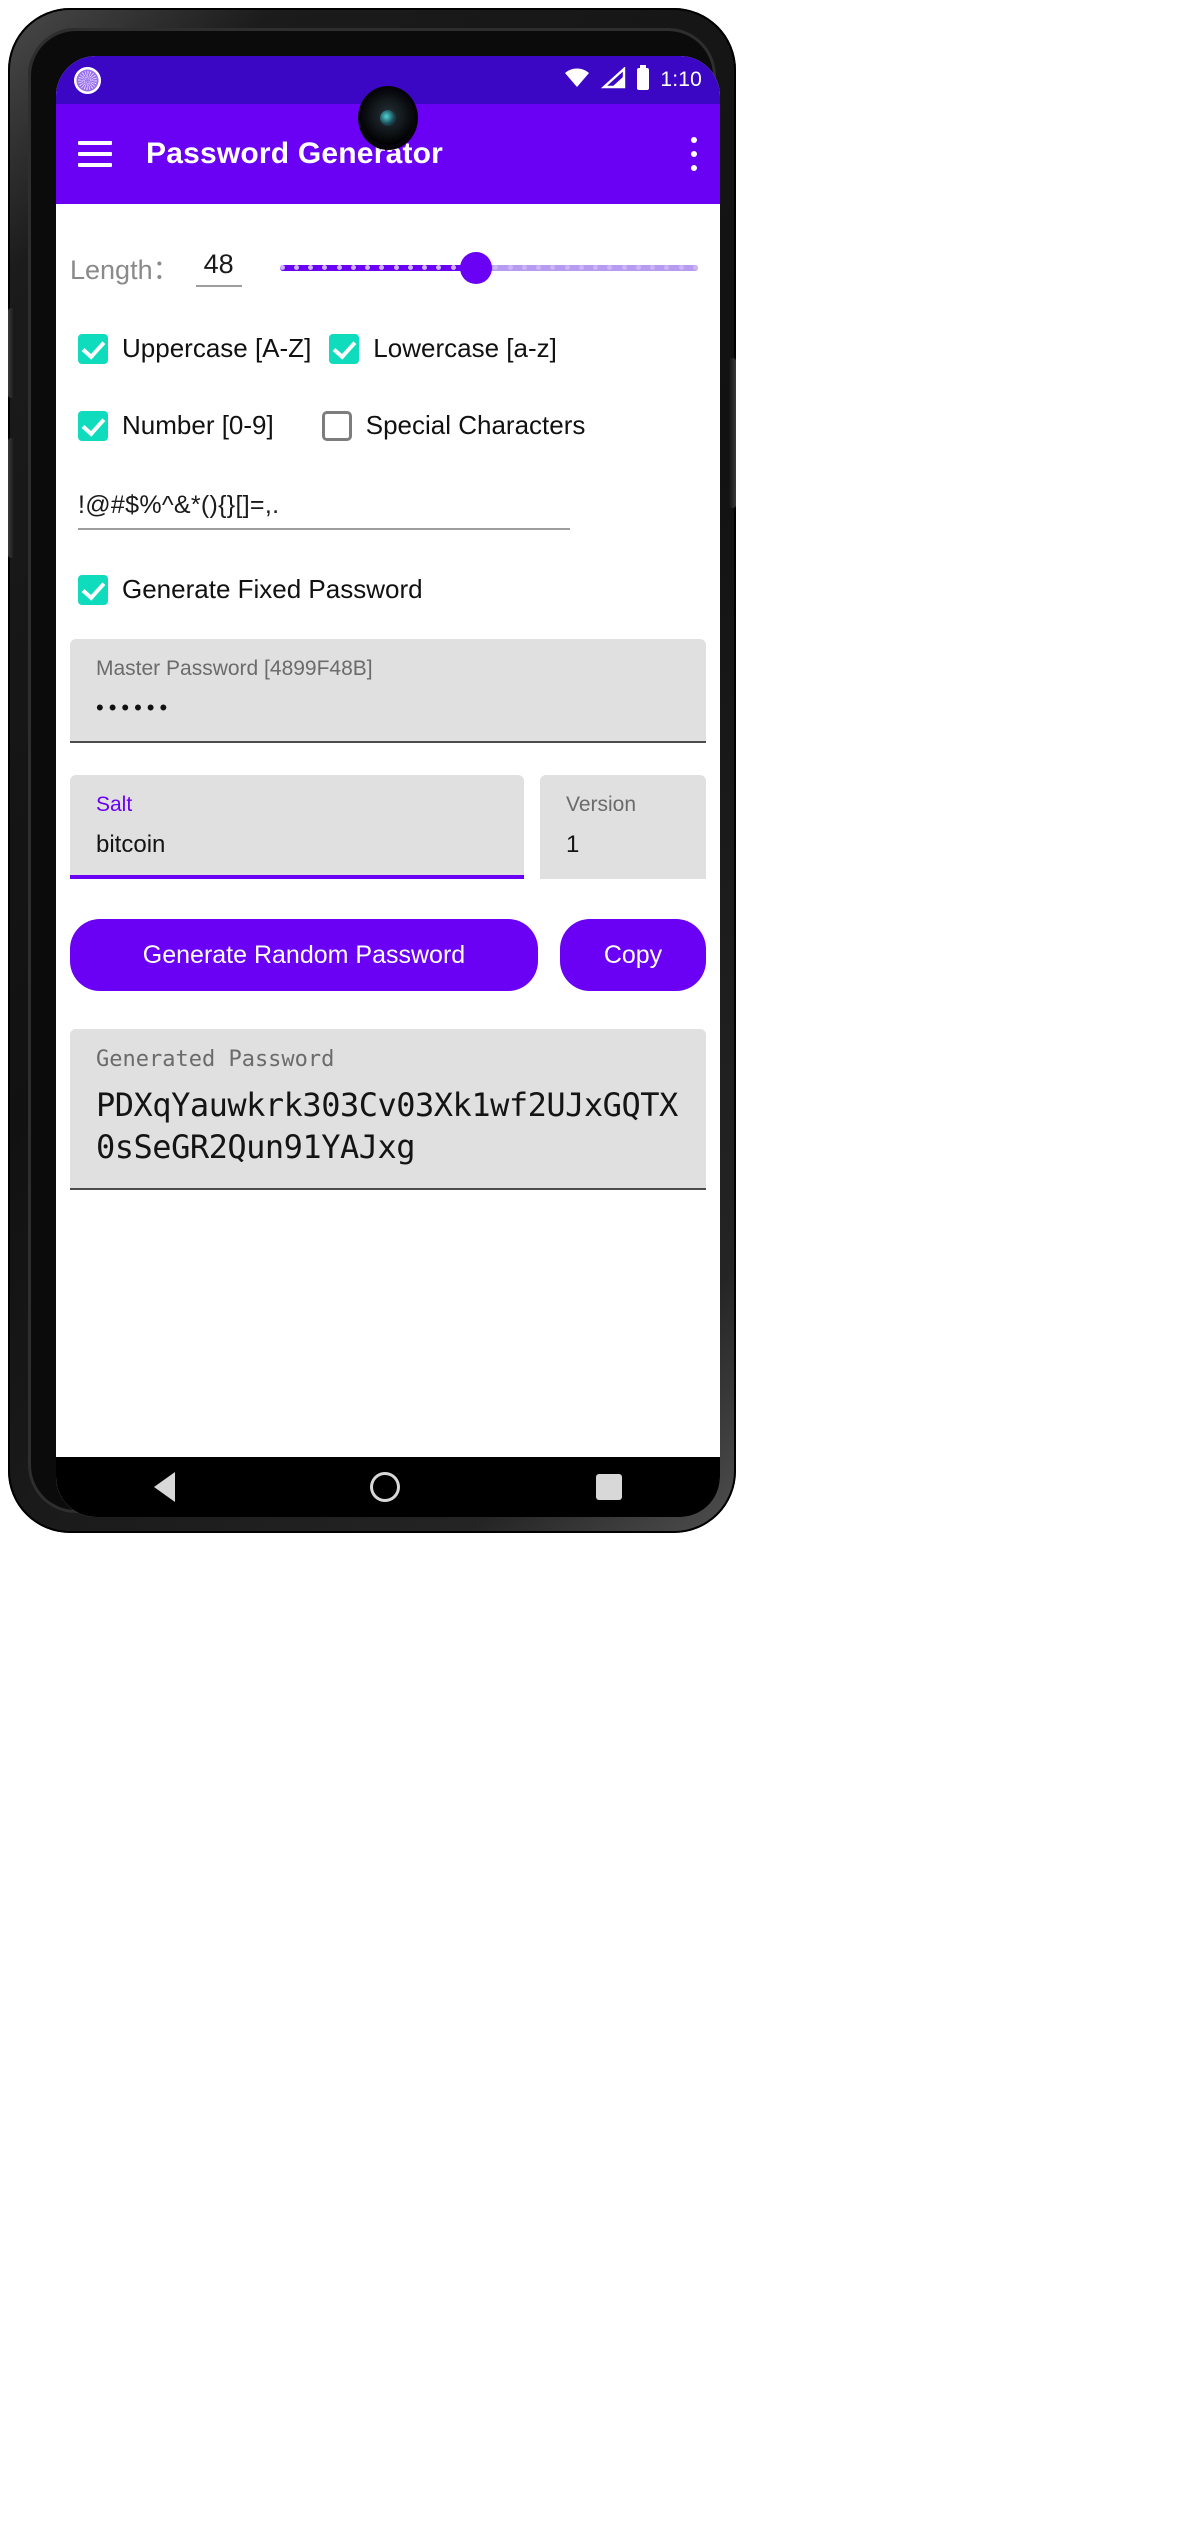 This screenshot has height=2541, width=1200. I want to click on checkbox-row-2: Number [0-9] Special Characters, so click(388, 425).